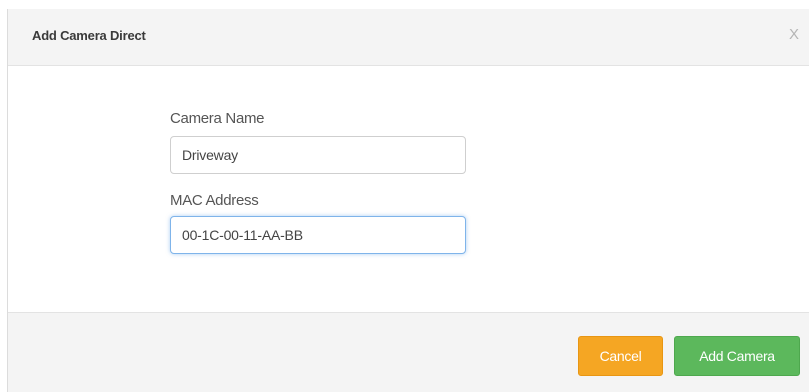  What do you see at coordinates (408, 37) in the screenshot?
I see `dialog-header: Add Camera Direct X` at bounding box center [408, 37].